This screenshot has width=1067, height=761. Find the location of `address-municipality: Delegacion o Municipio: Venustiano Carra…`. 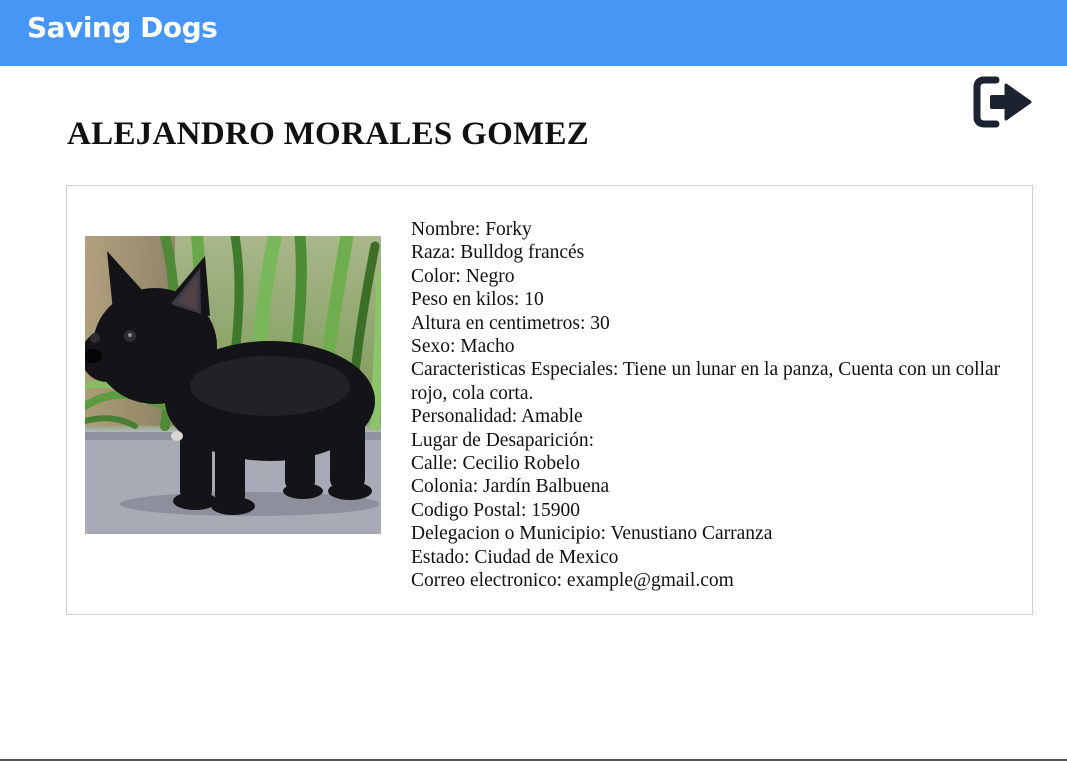

address-municipality: Delegacion o Municipio: Venustiano Carra… is located at coordinates (592, 534).